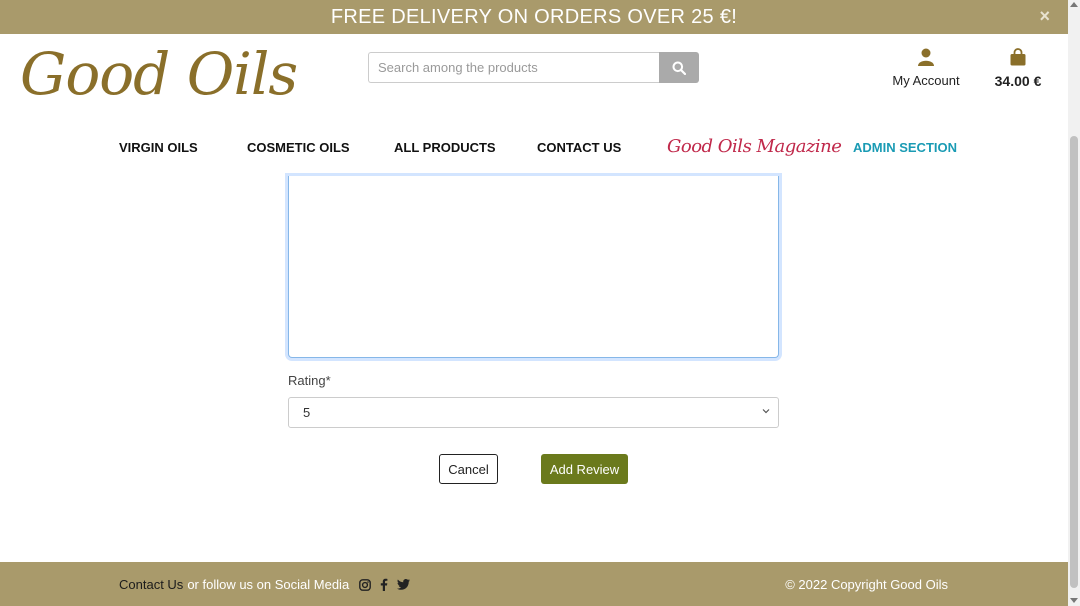  What do you see at coordinates (268, 584) in the screenshot?
I see `footer-follow-text: or follow us on Social Media` at bounding box center [268, 584].